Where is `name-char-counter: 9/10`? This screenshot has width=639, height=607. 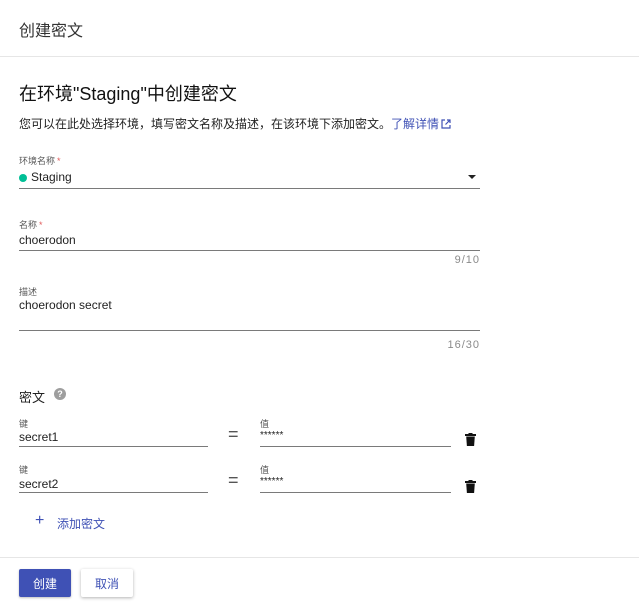
name-char-counter: 9/10 is located at coordinates (467, 260).